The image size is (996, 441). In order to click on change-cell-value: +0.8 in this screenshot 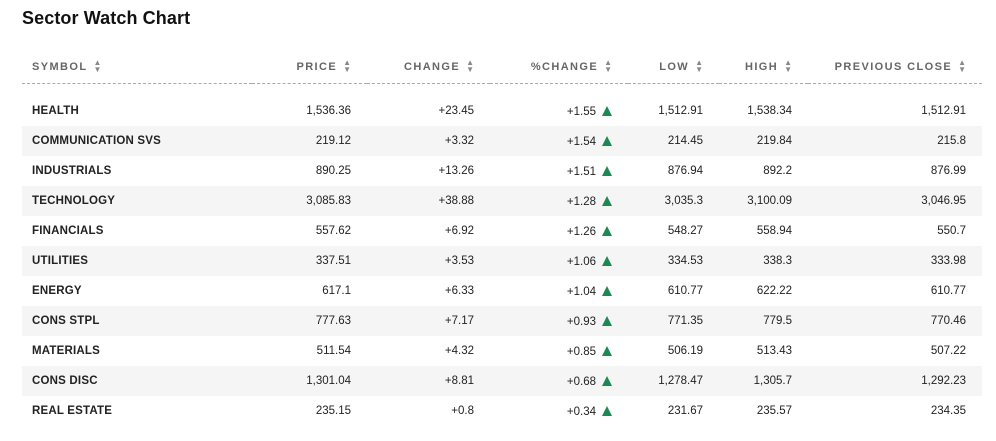, I will do `click(462, 411)`.